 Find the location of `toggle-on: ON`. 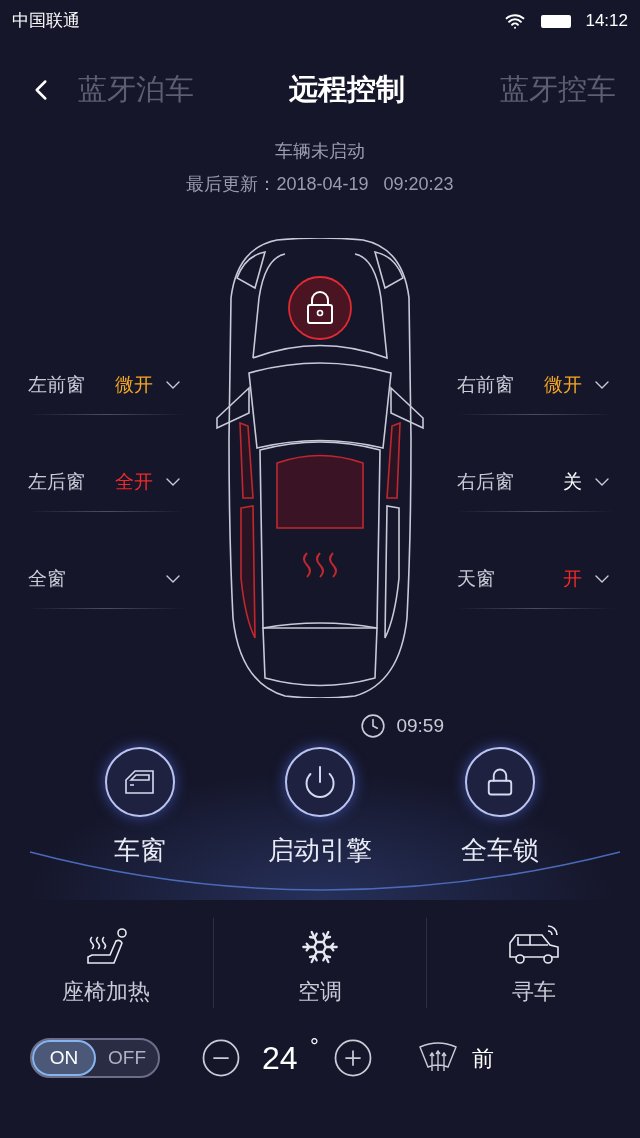

toggle-on: ON is located at coordinates (64, 1058).